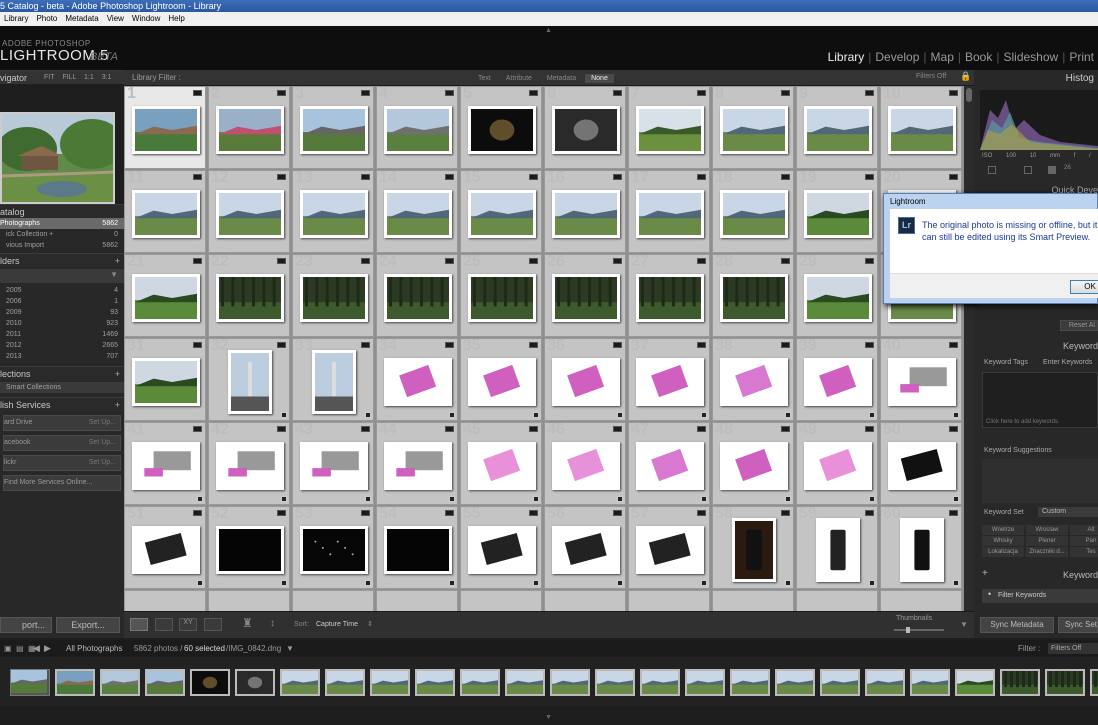 The image size is (1098, 725). Describe the element at coordinates (1003, 530) in the screenshot. I see `keyword-set-word: Wnetrze` at that location.